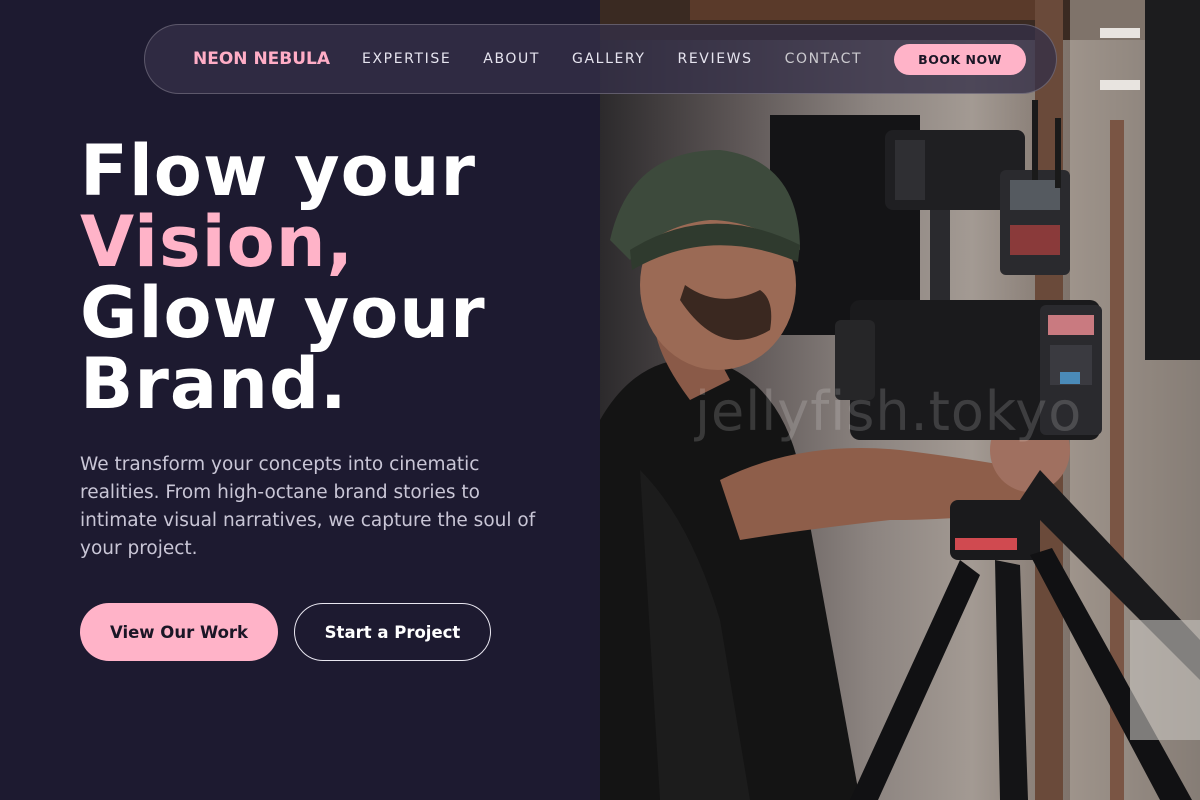 The height and width of the screenshot is (800, 1200). I want to click on nav-link-contact: CONTACT, so click(824, 59).